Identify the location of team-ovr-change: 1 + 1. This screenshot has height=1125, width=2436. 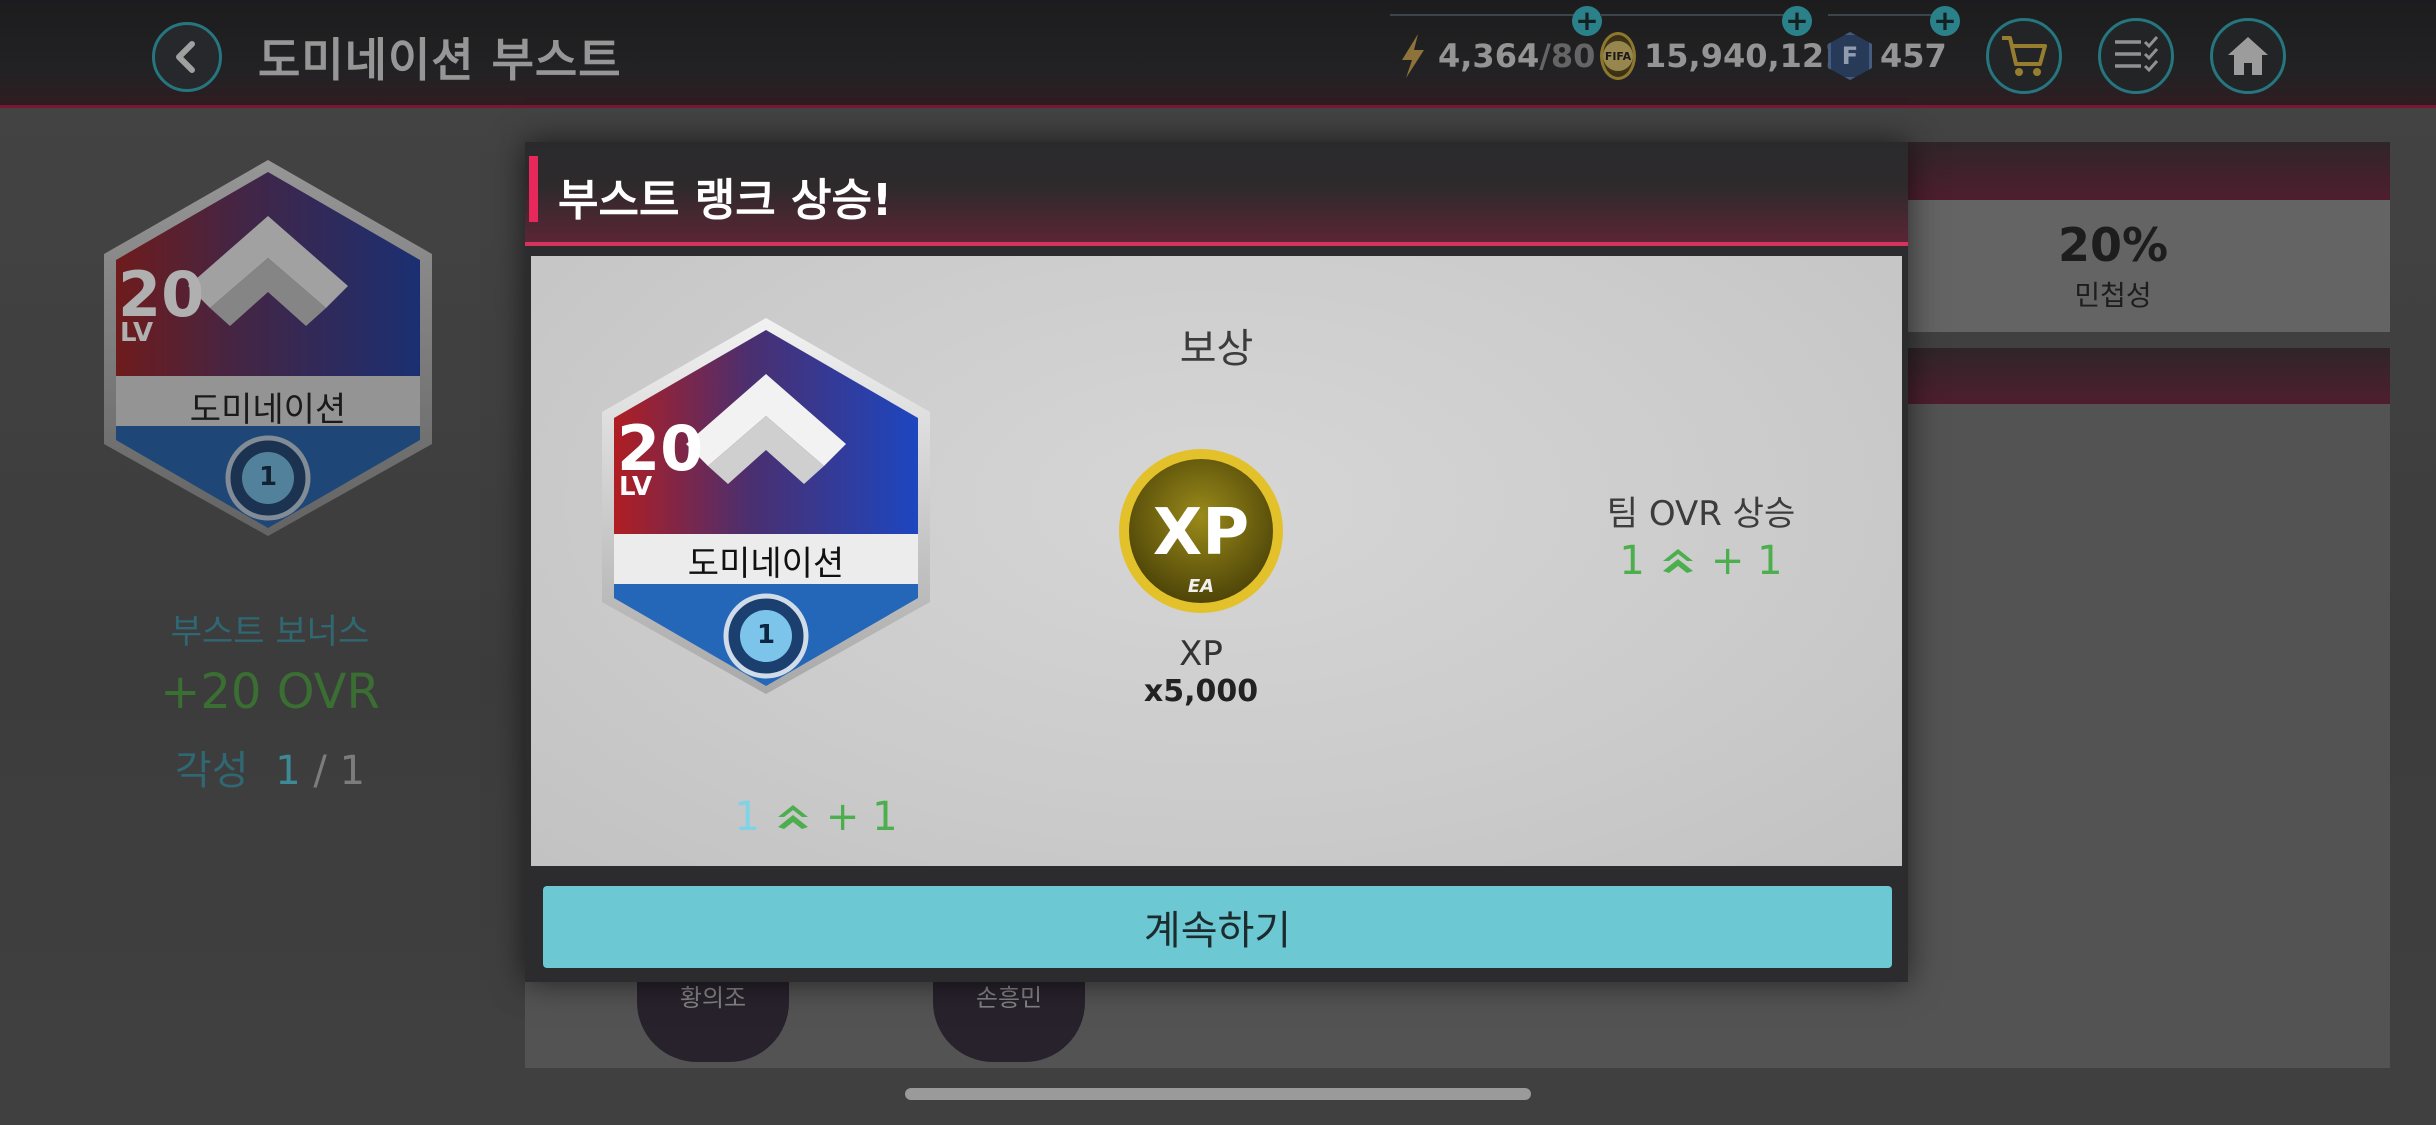
(1701, 561).